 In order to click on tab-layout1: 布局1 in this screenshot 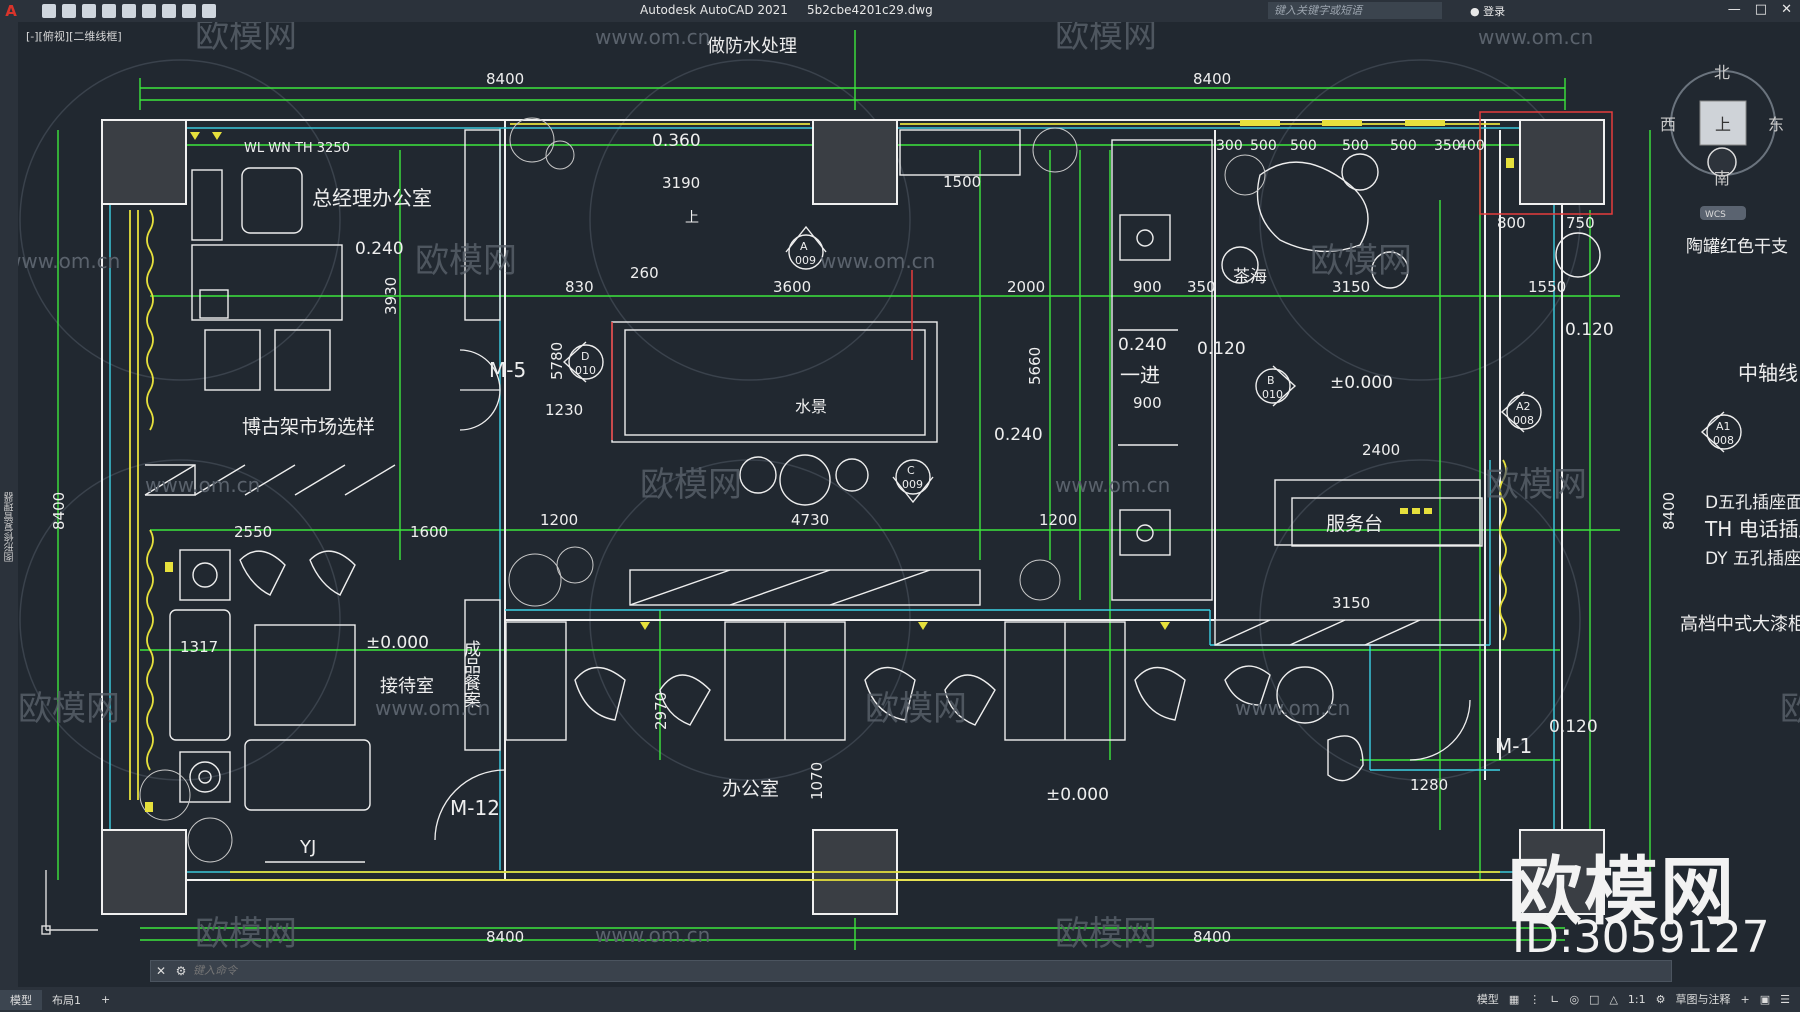, I will do `click(66, 1000)`.